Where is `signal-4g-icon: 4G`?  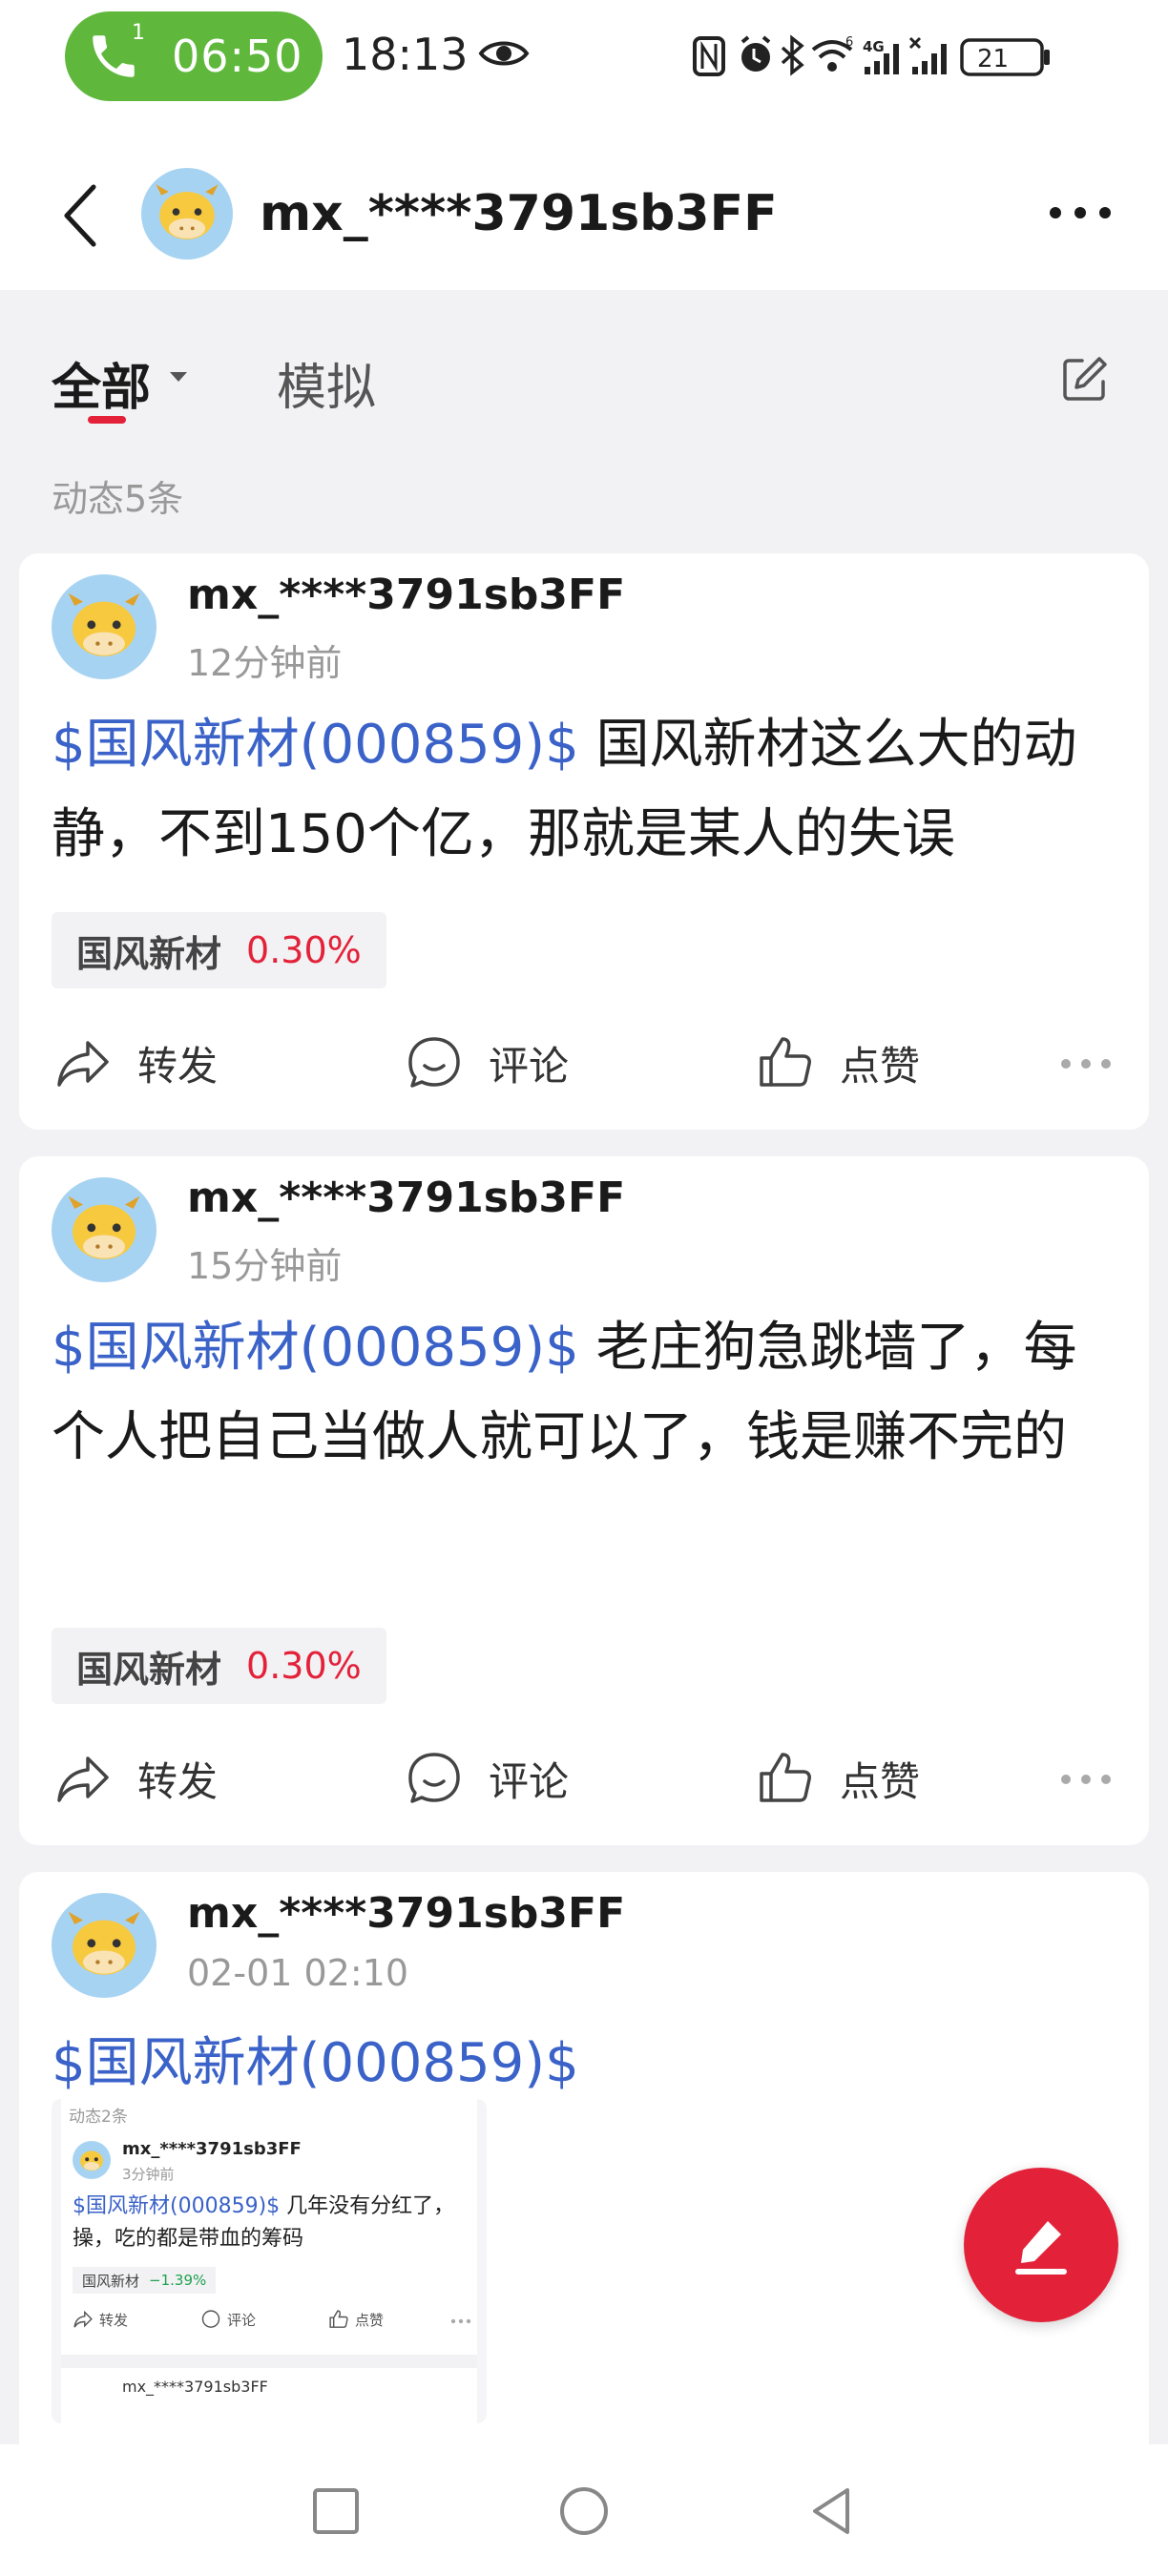
signal-4g-icon: 4G is located at coordinates (881, 56).